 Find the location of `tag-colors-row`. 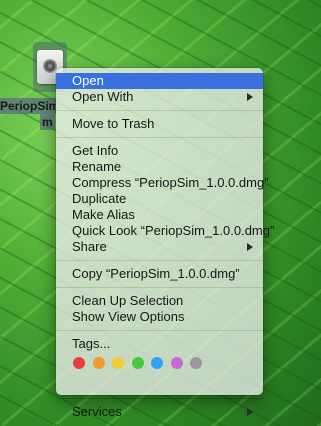

tag-colors-row is located at coordinates (159, 363).